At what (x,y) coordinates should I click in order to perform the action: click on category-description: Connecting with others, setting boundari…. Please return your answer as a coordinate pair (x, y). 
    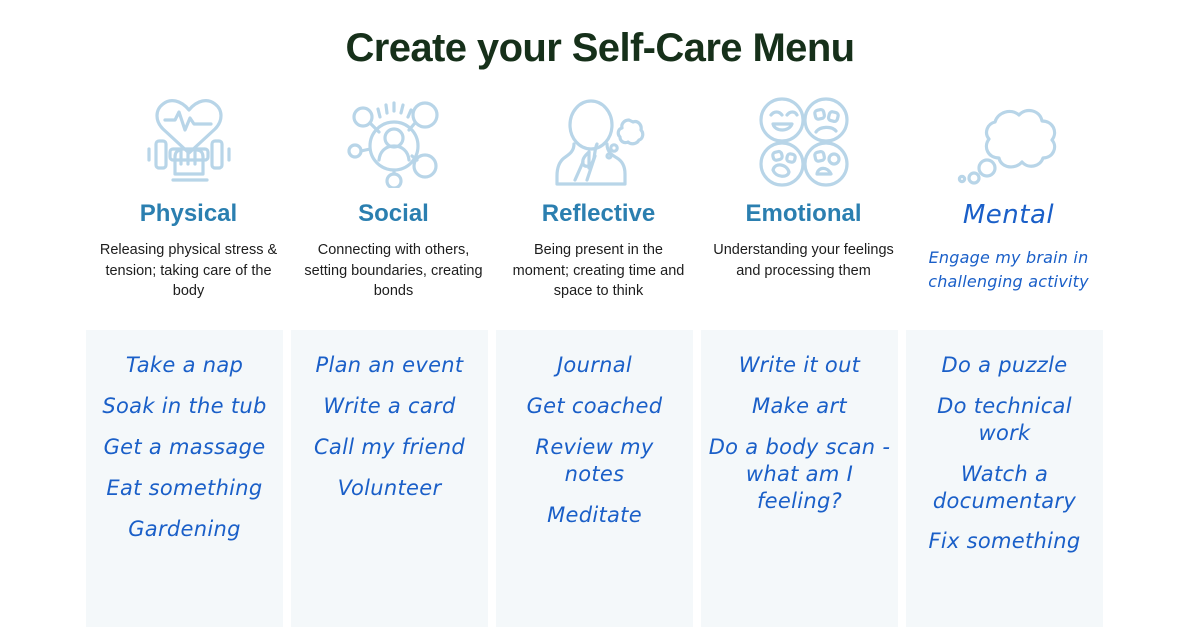
    Looking at the image, I should click on (393, 271).